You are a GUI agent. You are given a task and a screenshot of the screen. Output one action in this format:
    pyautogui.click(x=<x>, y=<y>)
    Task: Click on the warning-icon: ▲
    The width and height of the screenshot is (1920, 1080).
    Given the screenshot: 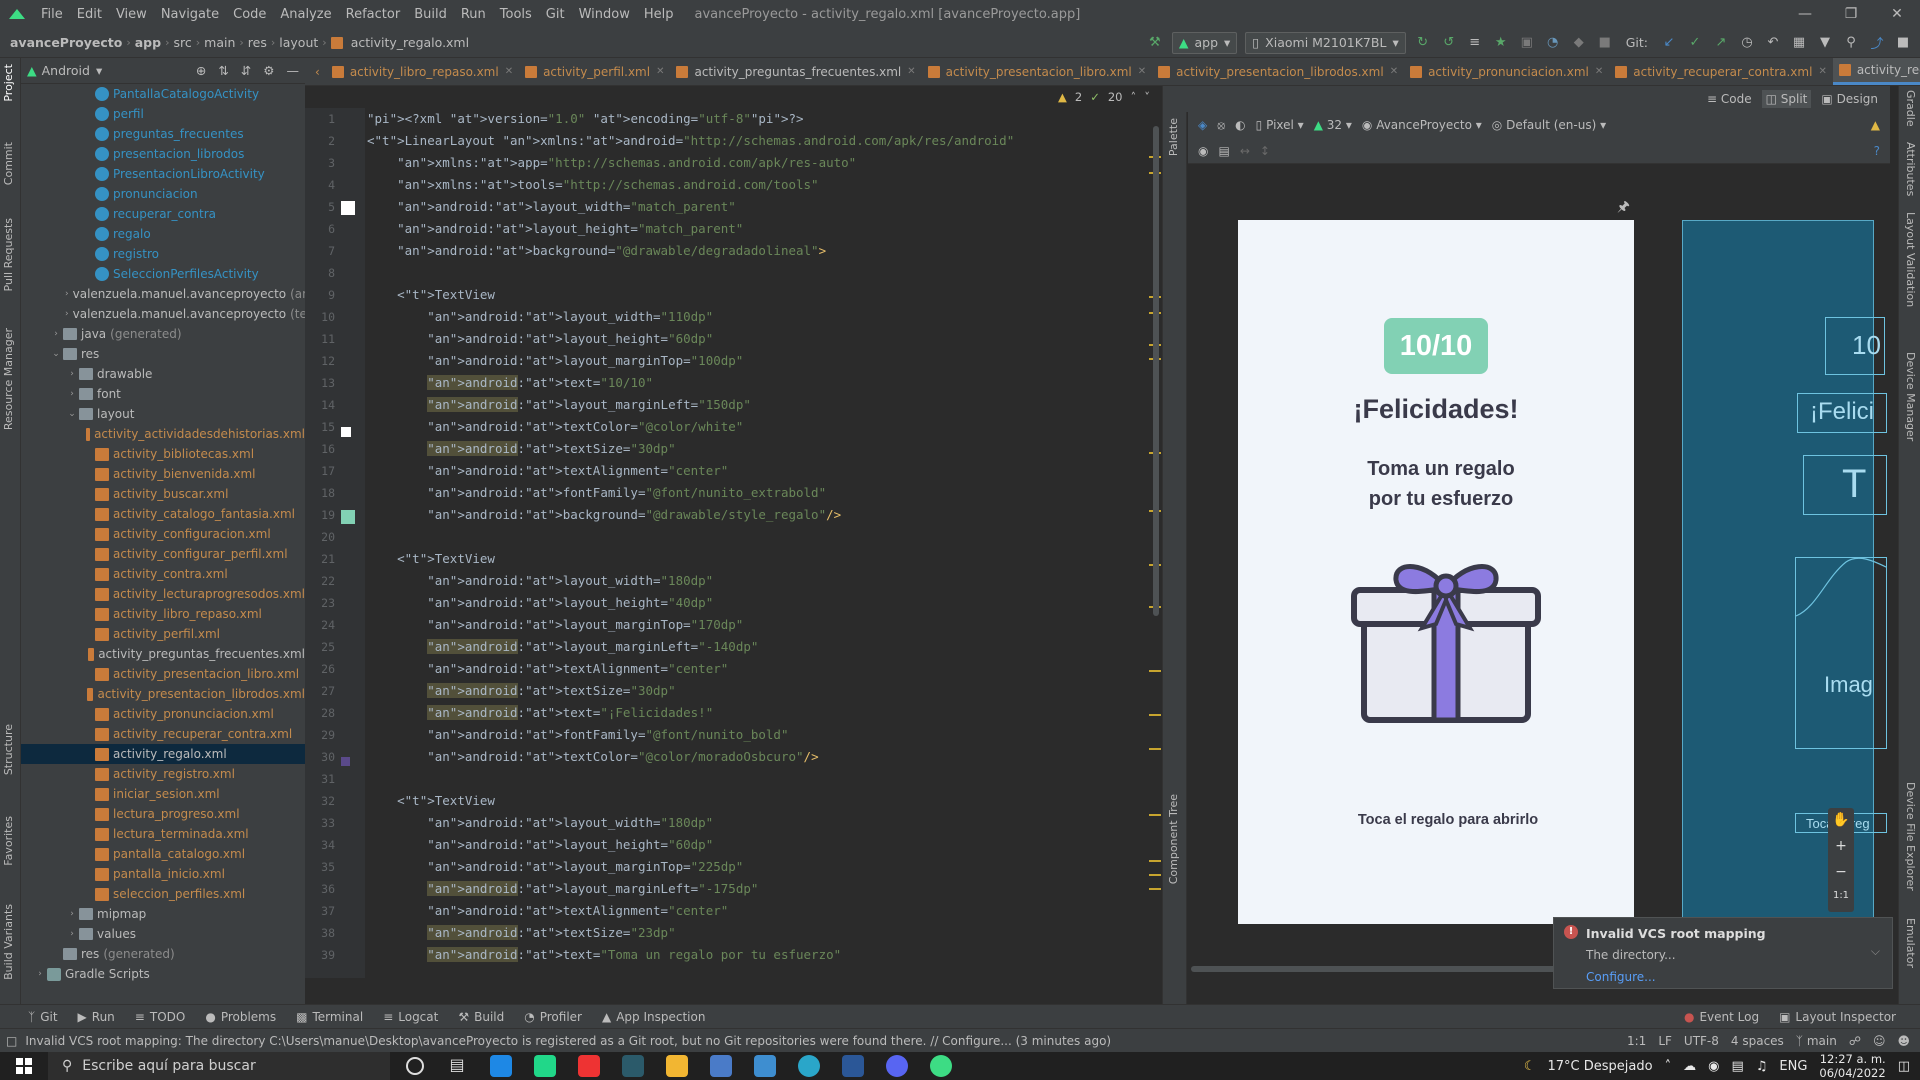 What is the action you would take?
    pyautogui.click(x=1062, y=97)
    